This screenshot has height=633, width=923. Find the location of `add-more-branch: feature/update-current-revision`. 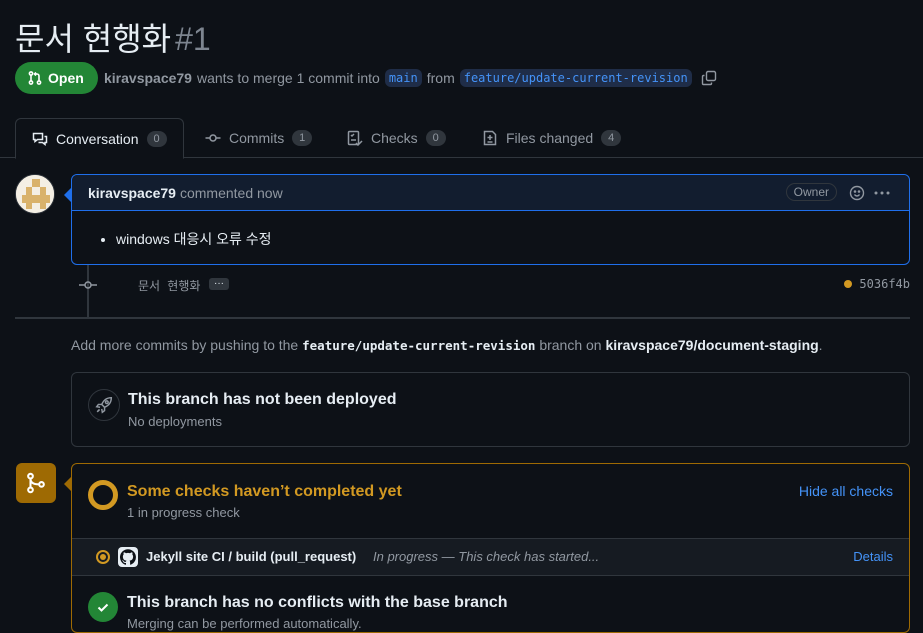

add-more-branch: feature/update-current-revision is located at coordinates (419, 345).